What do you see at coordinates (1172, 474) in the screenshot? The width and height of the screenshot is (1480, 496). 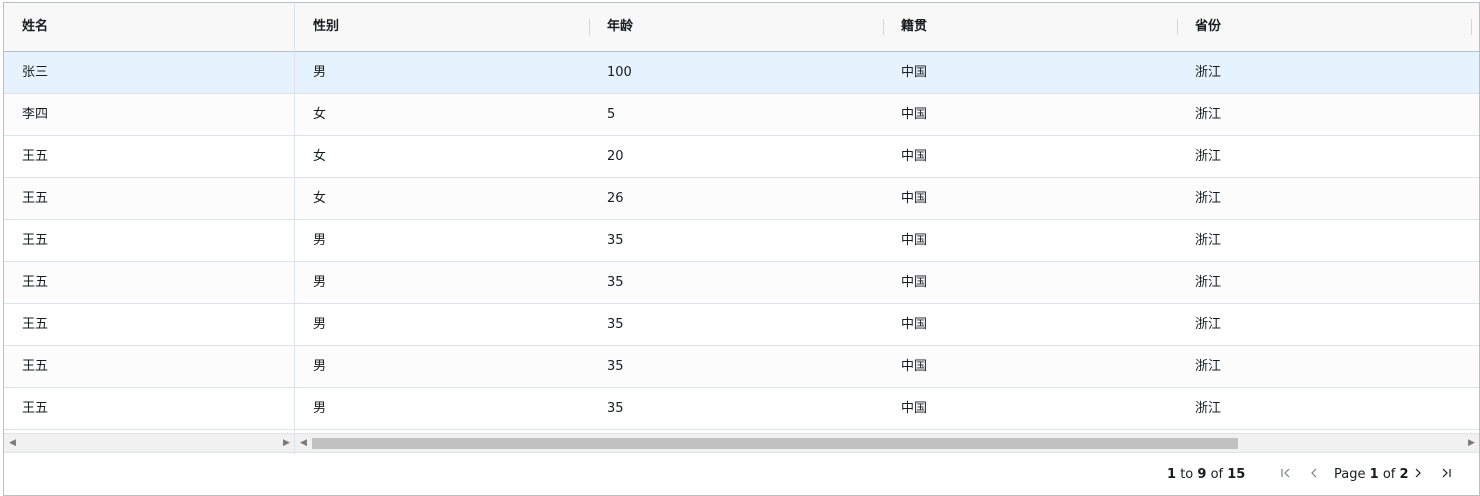 I see `row-start: 1` at bounding box center [1172, 474].